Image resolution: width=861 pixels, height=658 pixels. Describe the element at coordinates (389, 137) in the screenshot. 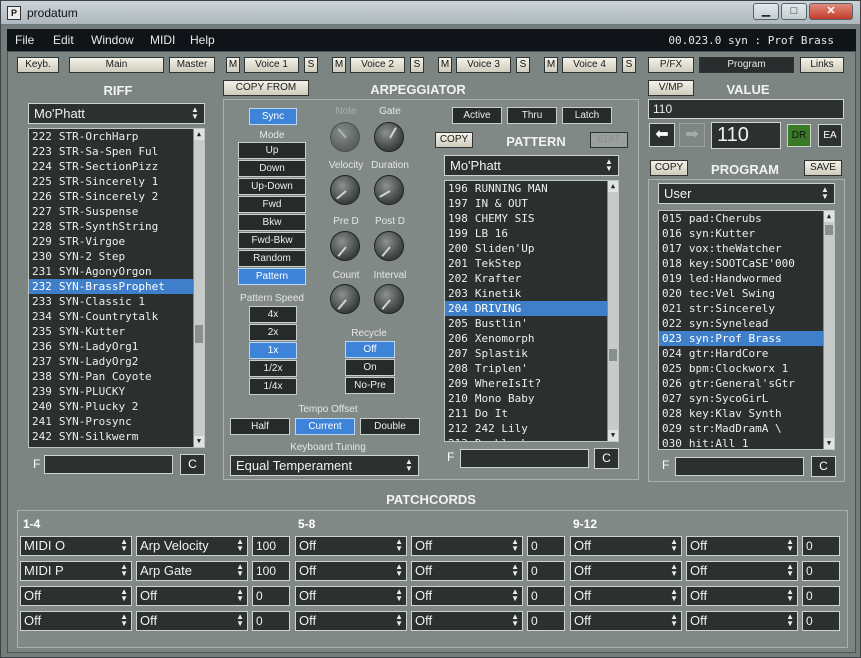

I see `gate-knob` at that location.